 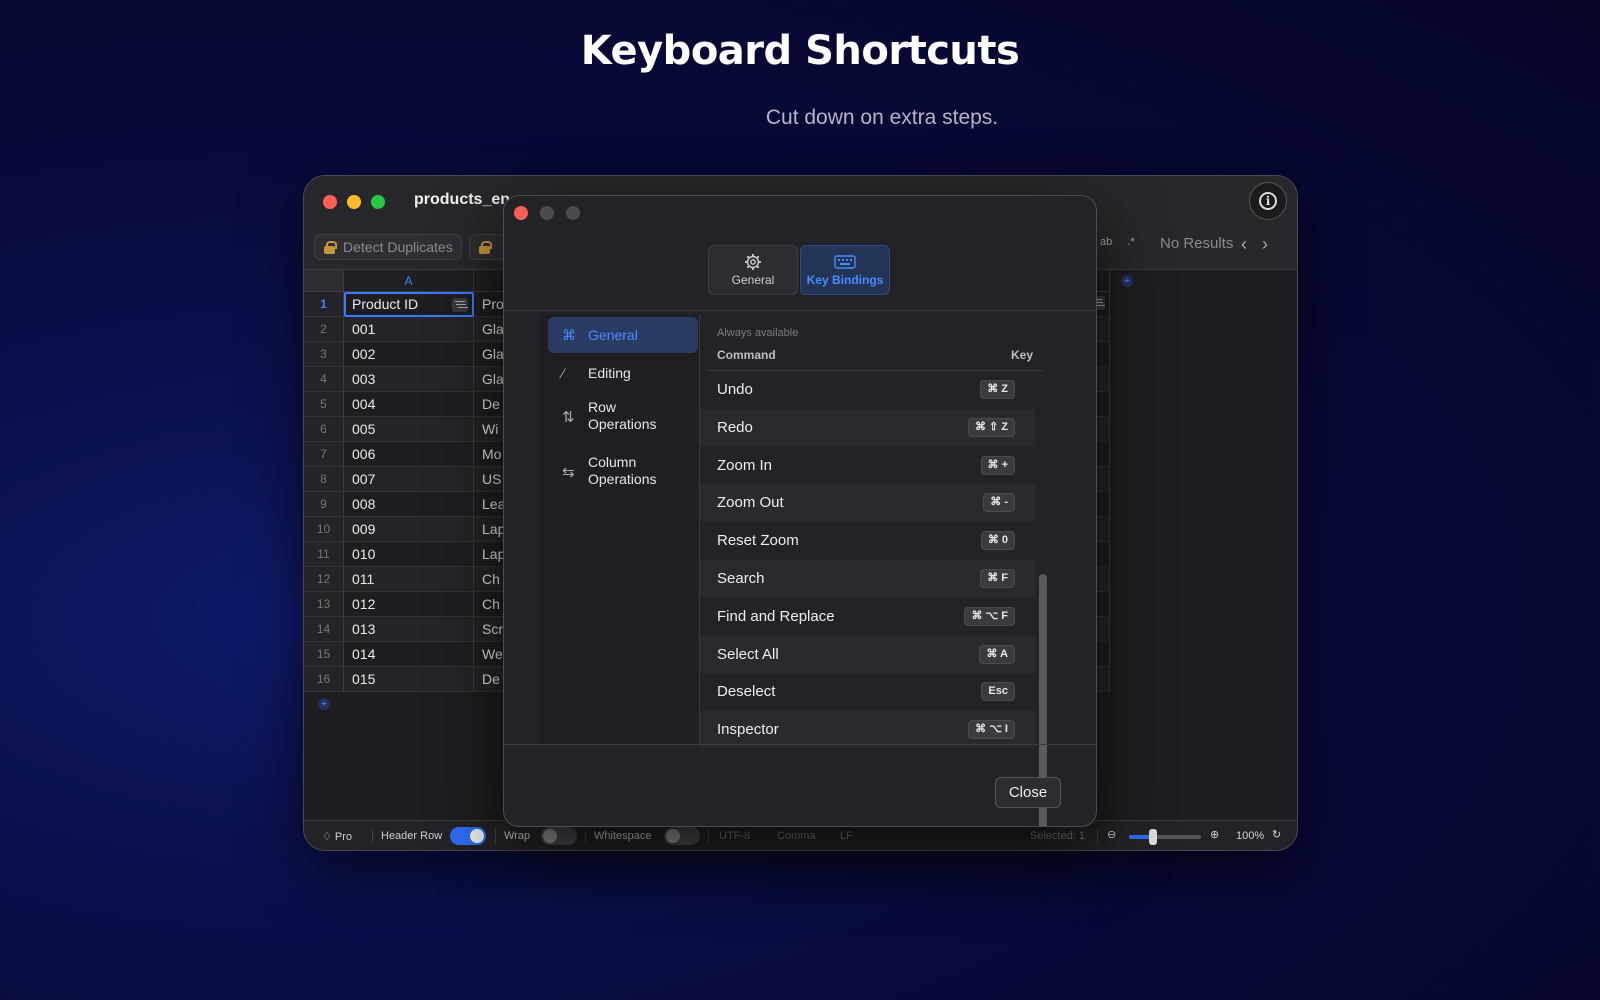 What do you see at coordinates (324, 679) in the screenshot?
I see `row-number: 16` at bounding box center [324, 679].